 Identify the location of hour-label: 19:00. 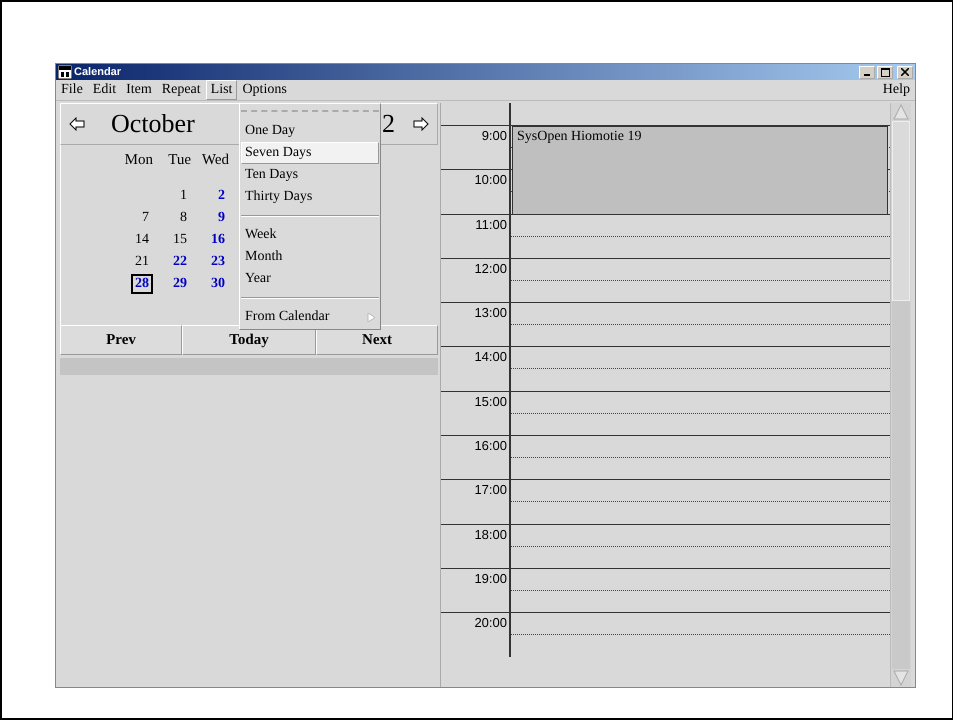
(490, 578).